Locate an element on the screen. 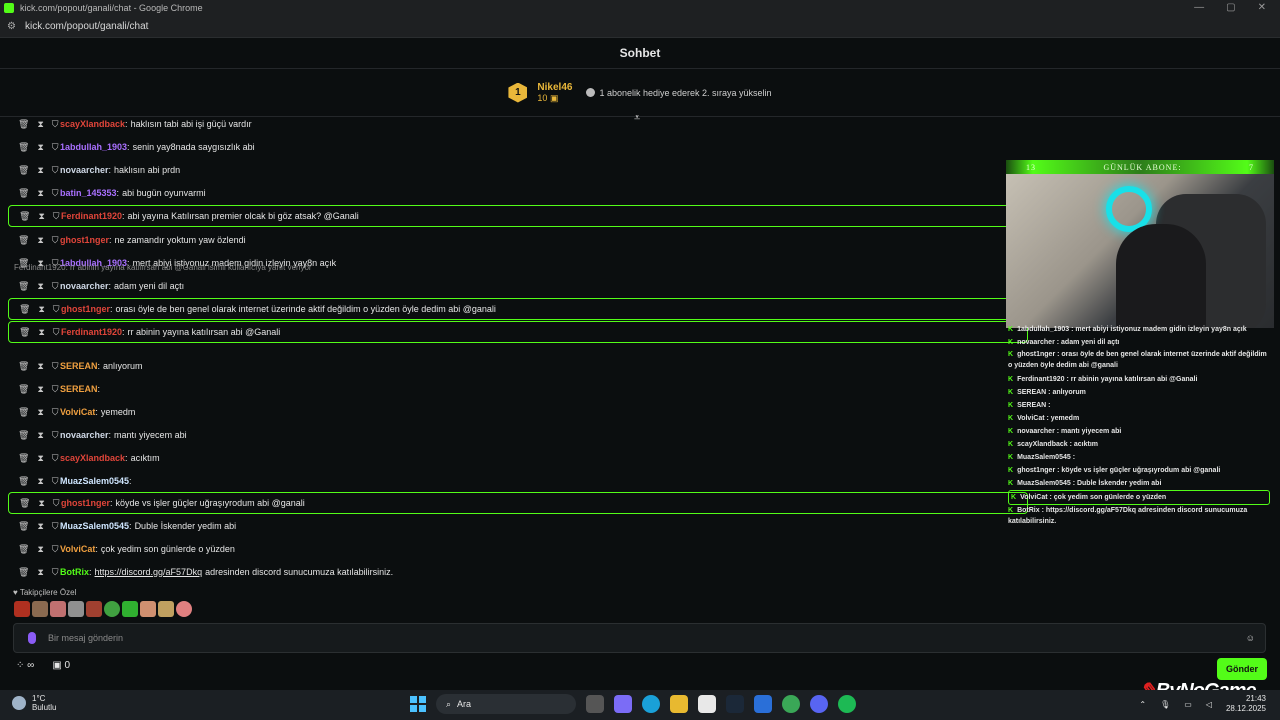 Image resolution: width=1280 pixels, height=720 pixels. chat-message: 🗑 ⧗ ⛉ SEREAN: anlıyorum is located at coordinates (518, 366).